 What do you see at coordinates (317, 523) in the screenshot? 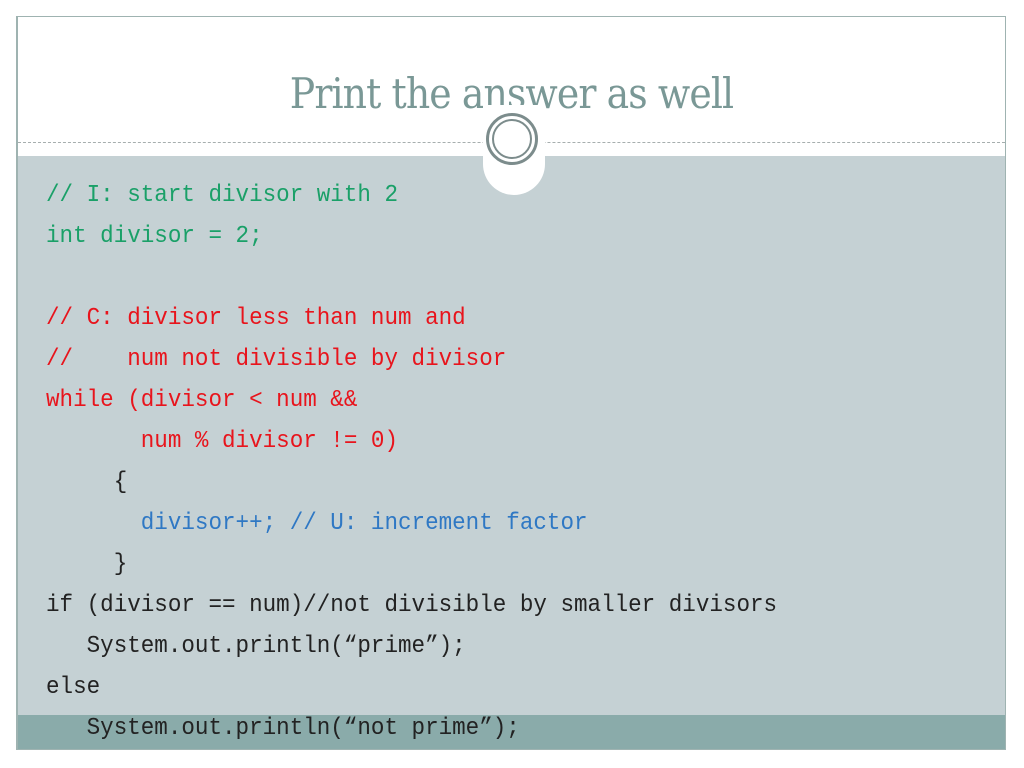
I see `code-line: divisor++; // U: increment factor` at bounding box center [317, 523].